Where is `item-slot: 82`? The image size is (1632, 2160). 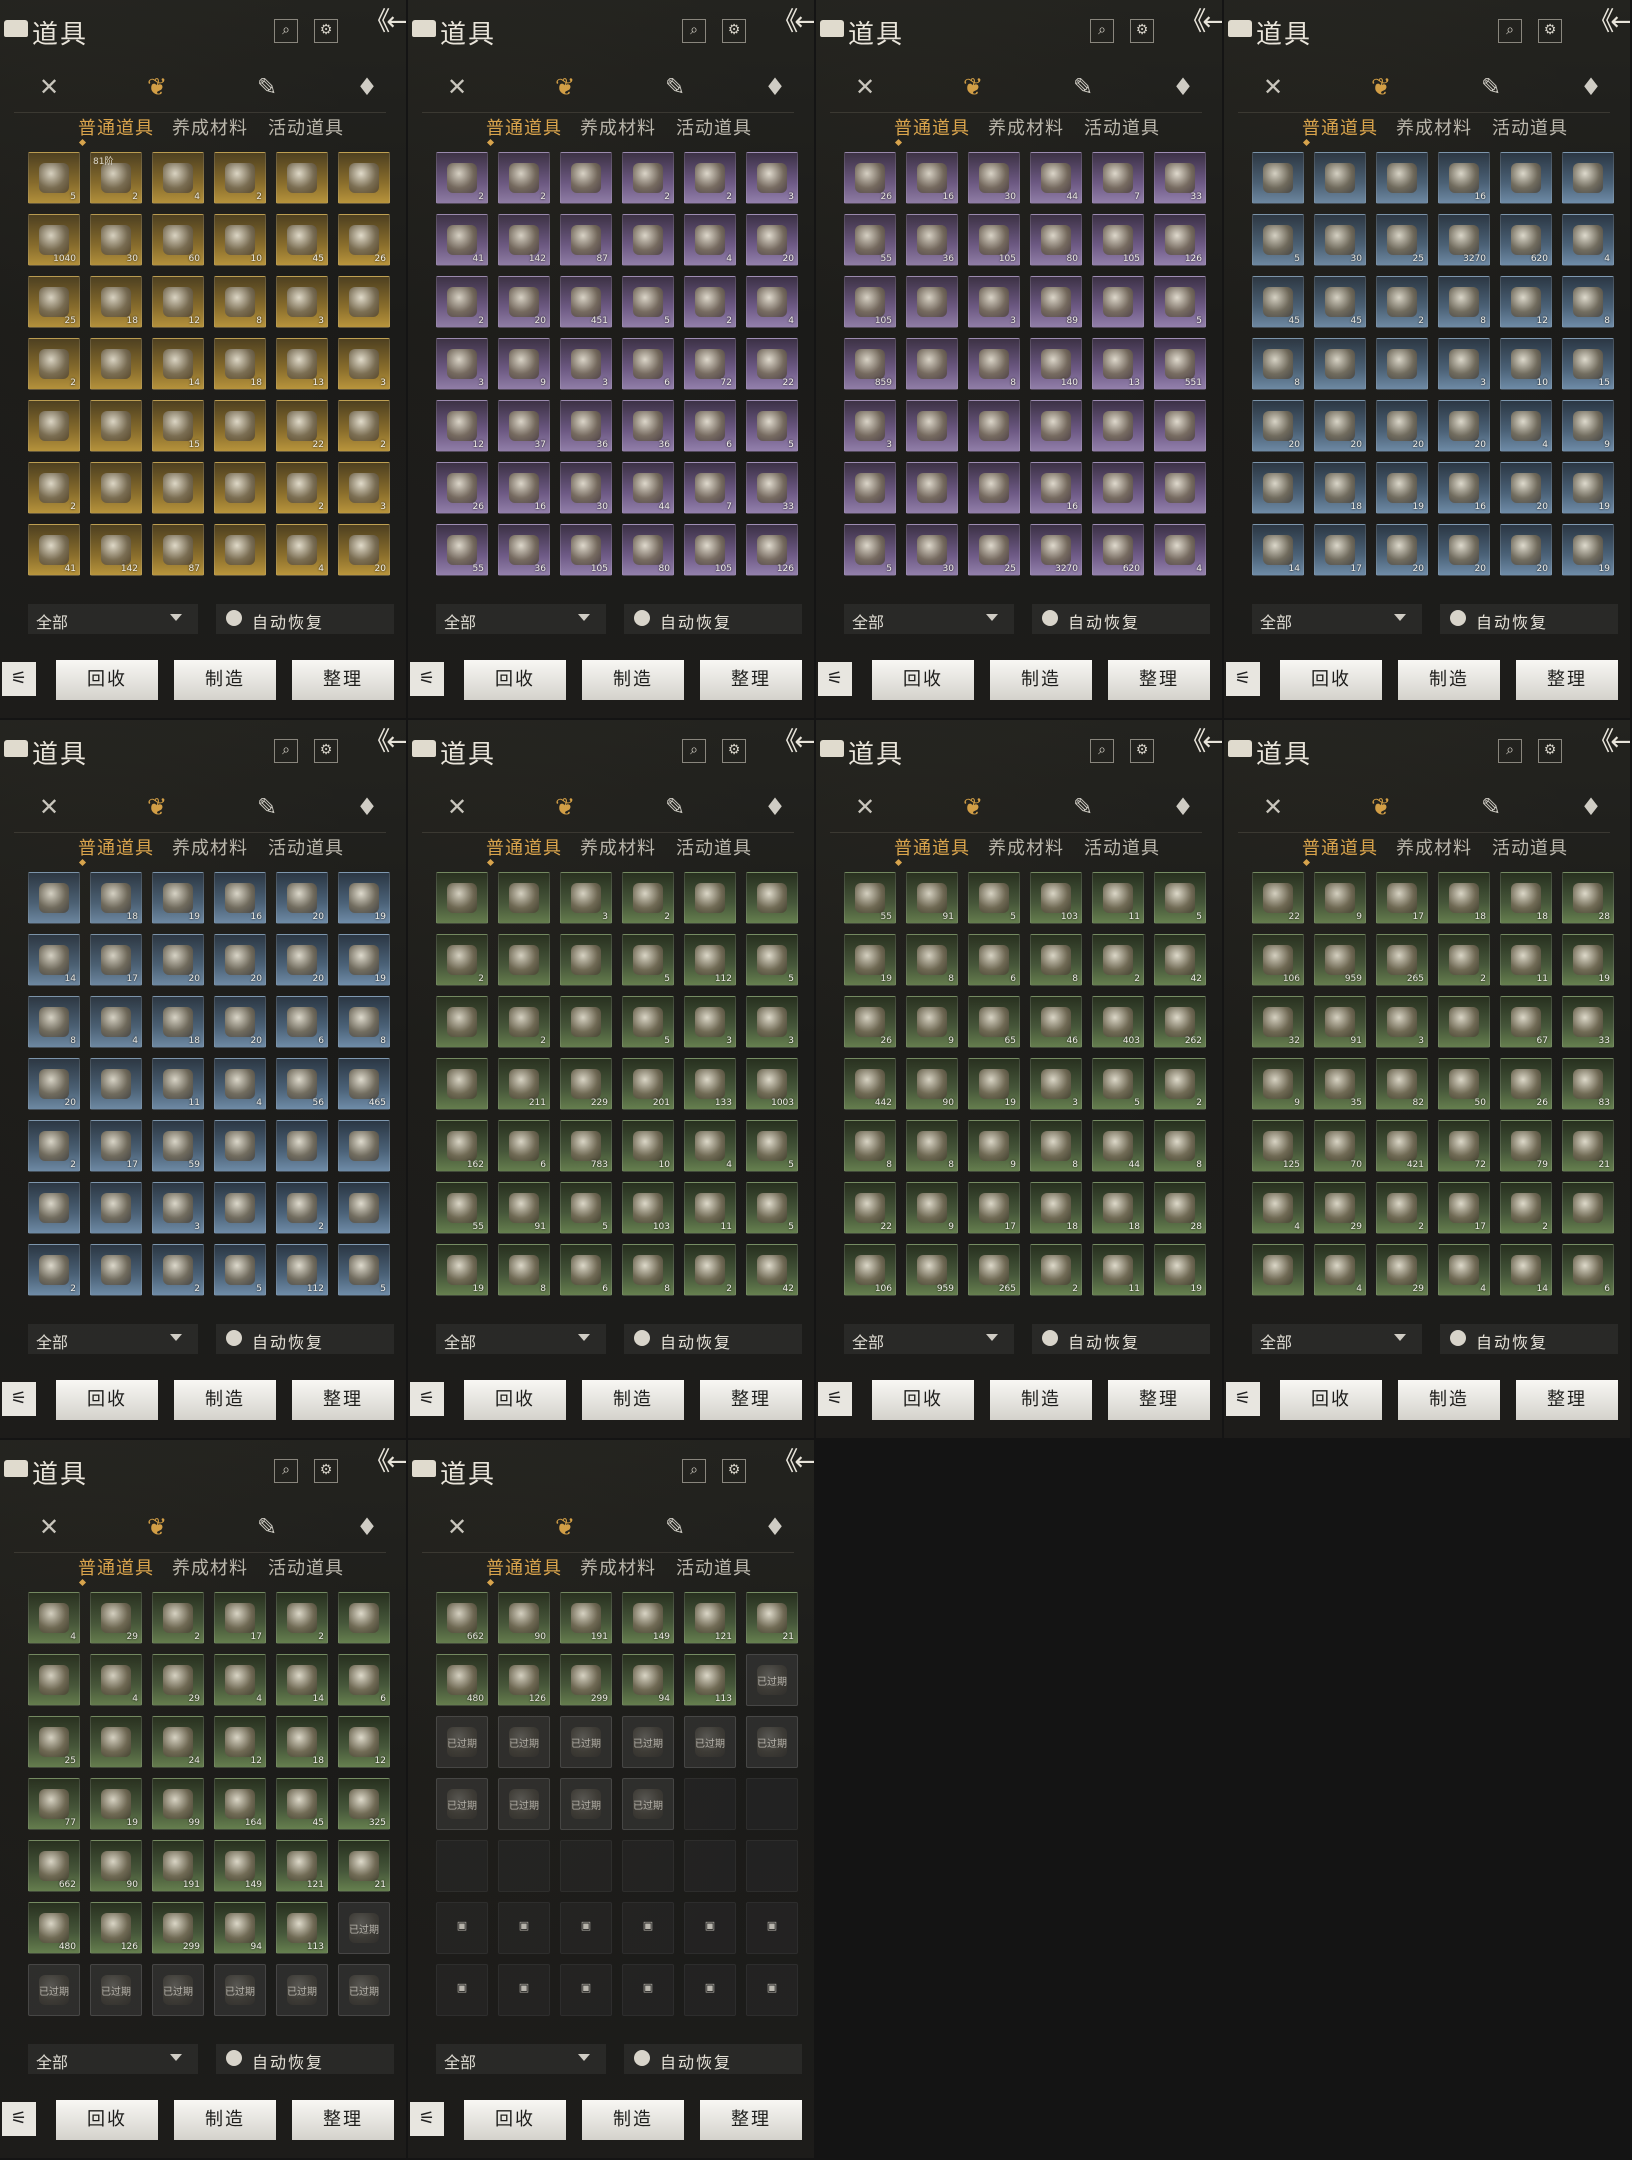
item-slot: 82 is located at coordinates (1402, 1084).